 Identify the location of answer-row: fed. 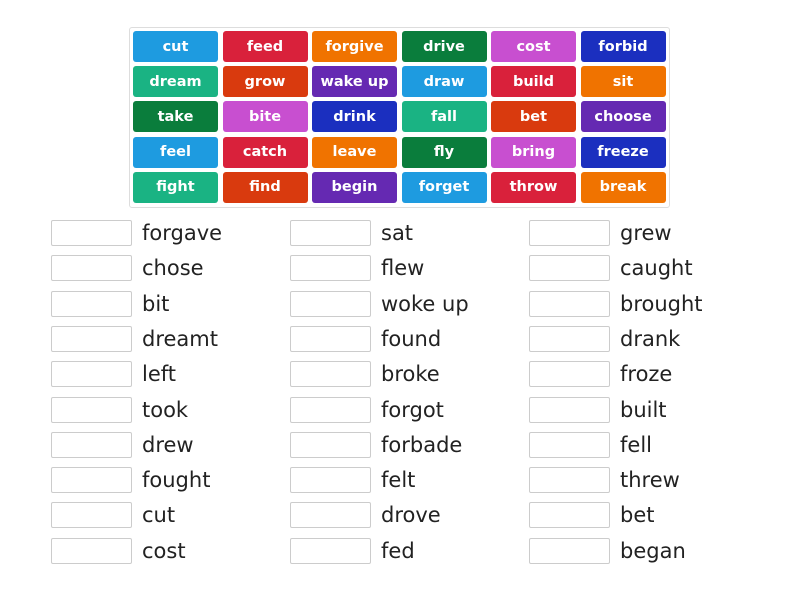
(352, 550).